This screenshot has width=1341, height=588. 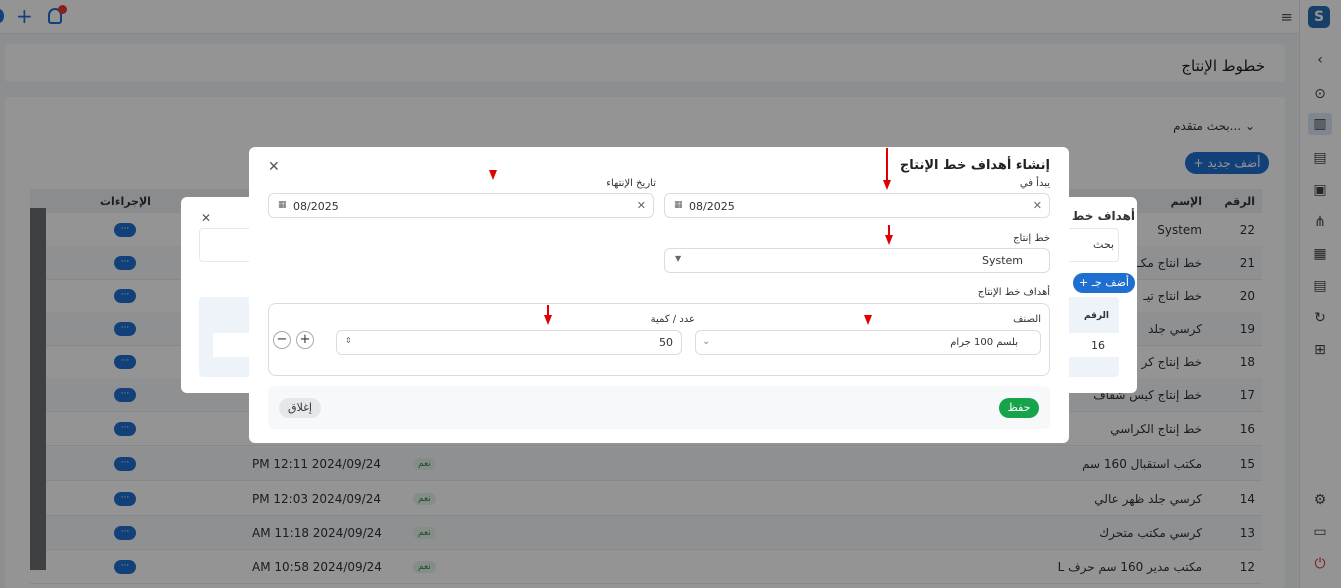 What do you see at coordinates (984, 342) in the screenshot?
I see `category-value: بلسم 100 جرام` at bounding box center [984, 342].